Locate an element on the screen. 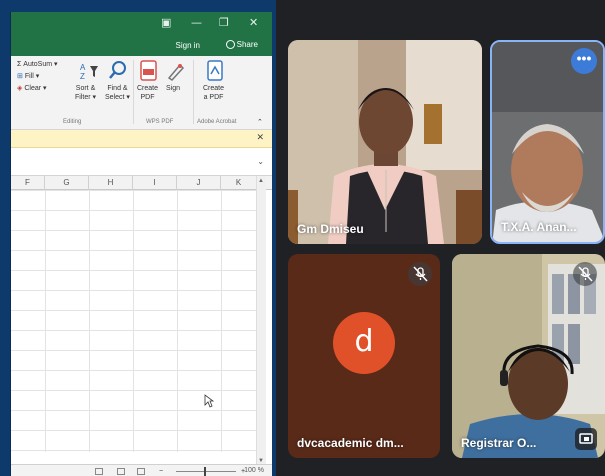 The width and height of the screenshot is (605, 476). minimize-icon: — is located at coordinates (196, 22).